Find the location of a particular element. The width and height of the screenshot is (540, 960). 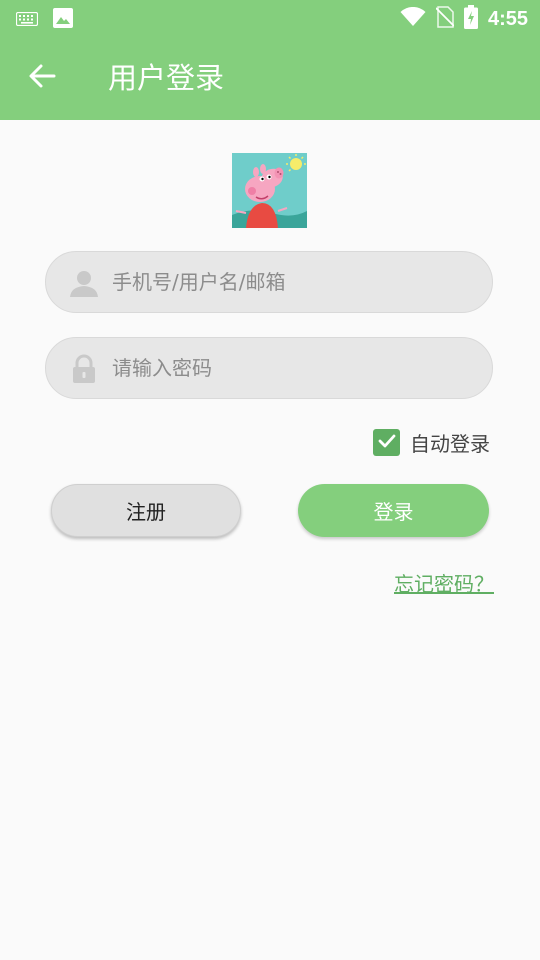

status-right-icons: 4:55 is located at coordinates (464, 19).